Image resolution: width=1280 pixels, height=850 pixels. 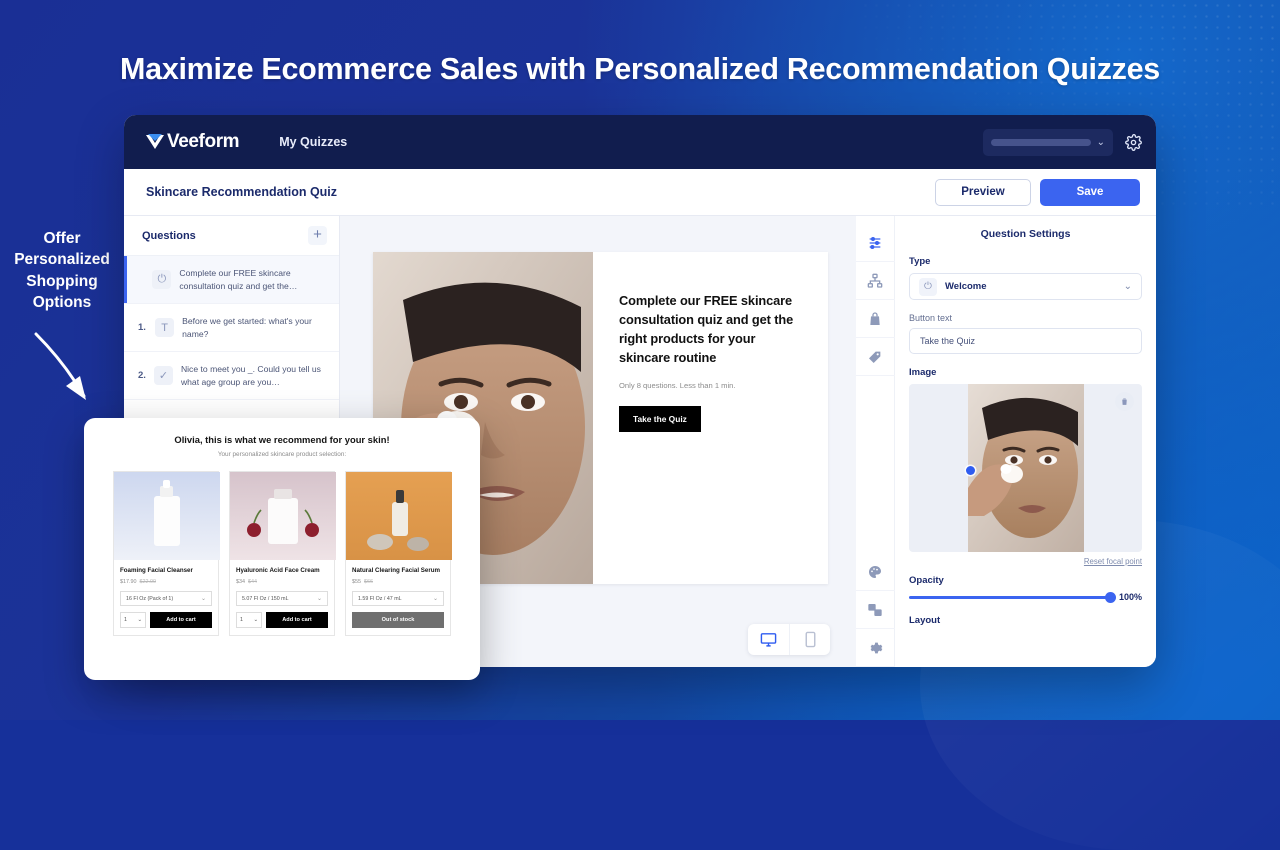 What do you see at coordinates (142, 375) in the screenshot?
I see `question-number: 2.` at bounding box center [142, 375].